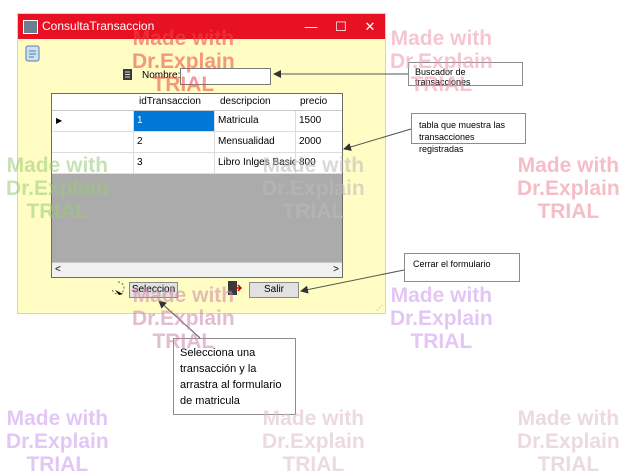 The height and width of the screenshot is (476, 633). Describe the element at coordinates (179, 319) in the screenshot. I see `arrow-select` at that location.